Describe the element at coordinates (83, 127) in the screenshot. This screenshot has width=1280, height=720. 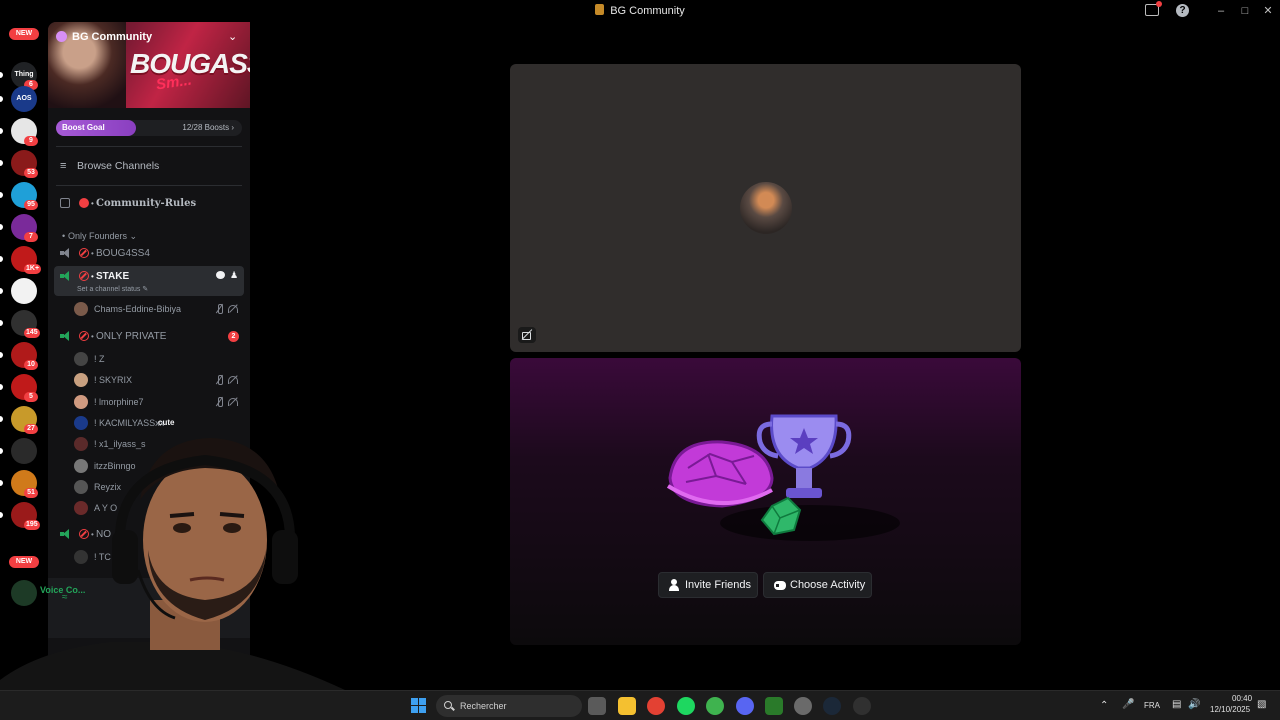
I see `boost-goal-label: Boost Goal` at that location.